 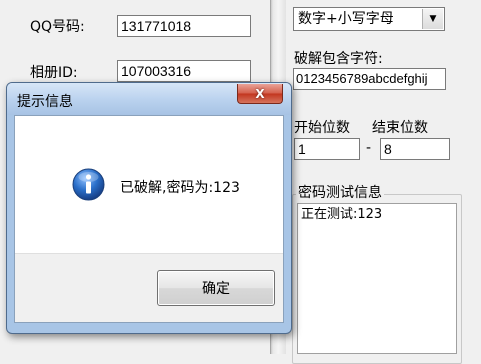 I want to click on album-id-field: 107003316, so click(x=184, y=71).